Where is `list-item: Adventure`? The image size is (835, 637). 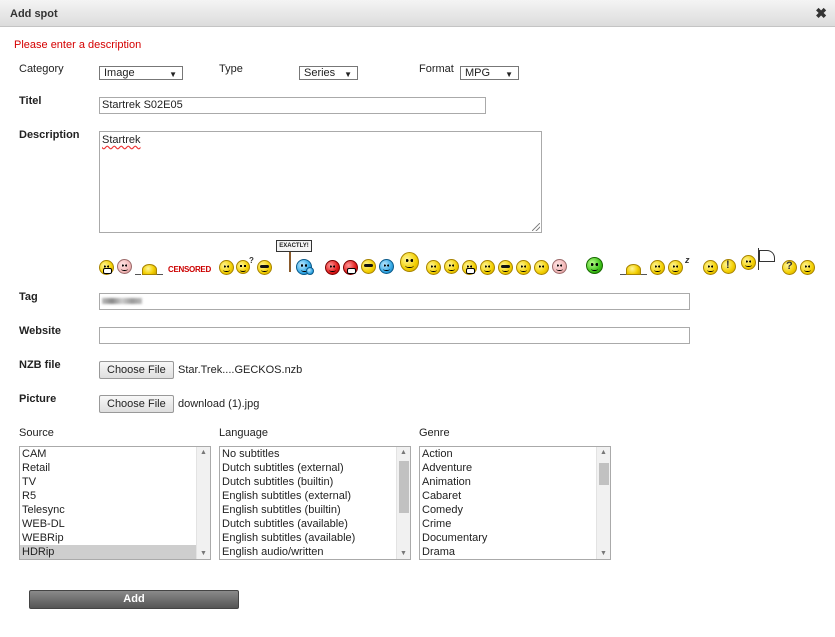
list-item: Adventure is located at coordinates (515, 468).